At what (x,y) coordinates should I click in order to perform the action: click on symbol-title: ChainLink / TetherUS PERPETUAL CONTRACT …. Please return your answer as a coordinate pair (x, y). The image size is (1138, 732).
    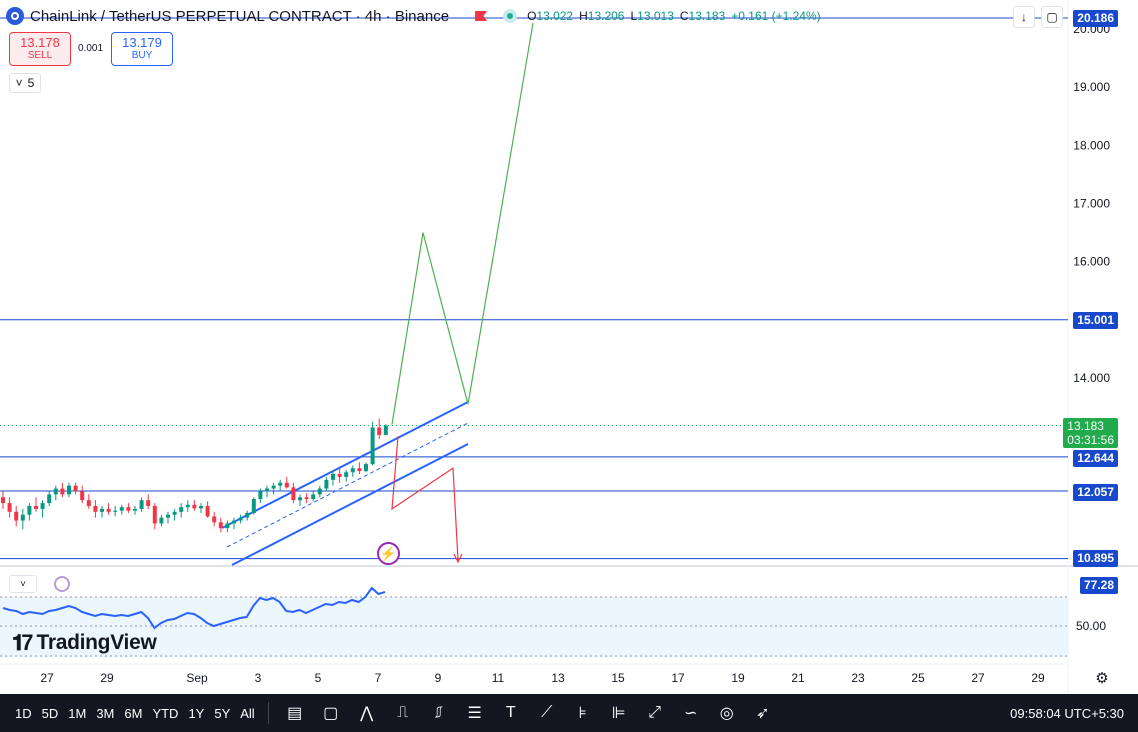
    Looking at the image, I should click on (239, 16).